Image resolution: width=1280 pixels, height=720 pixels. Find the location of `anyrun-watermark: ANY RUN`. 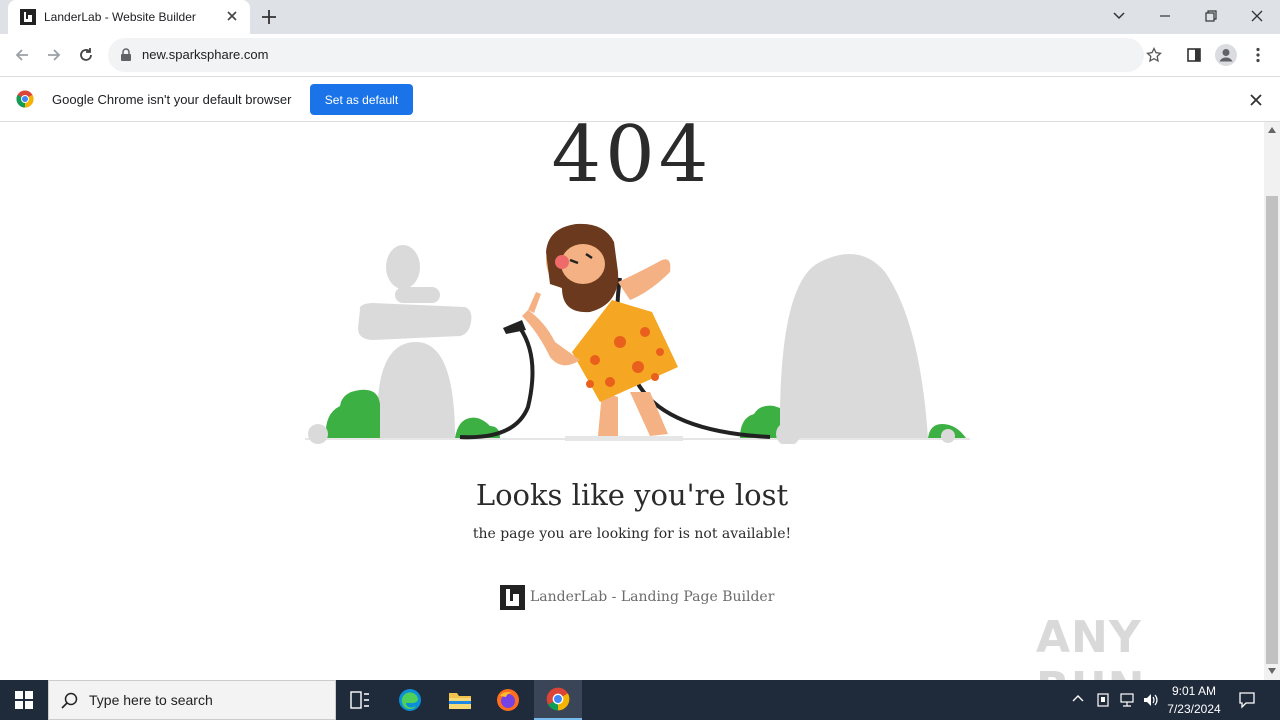

anyrun-watermark: ANY RUN is located at coordinates (1090, 646).